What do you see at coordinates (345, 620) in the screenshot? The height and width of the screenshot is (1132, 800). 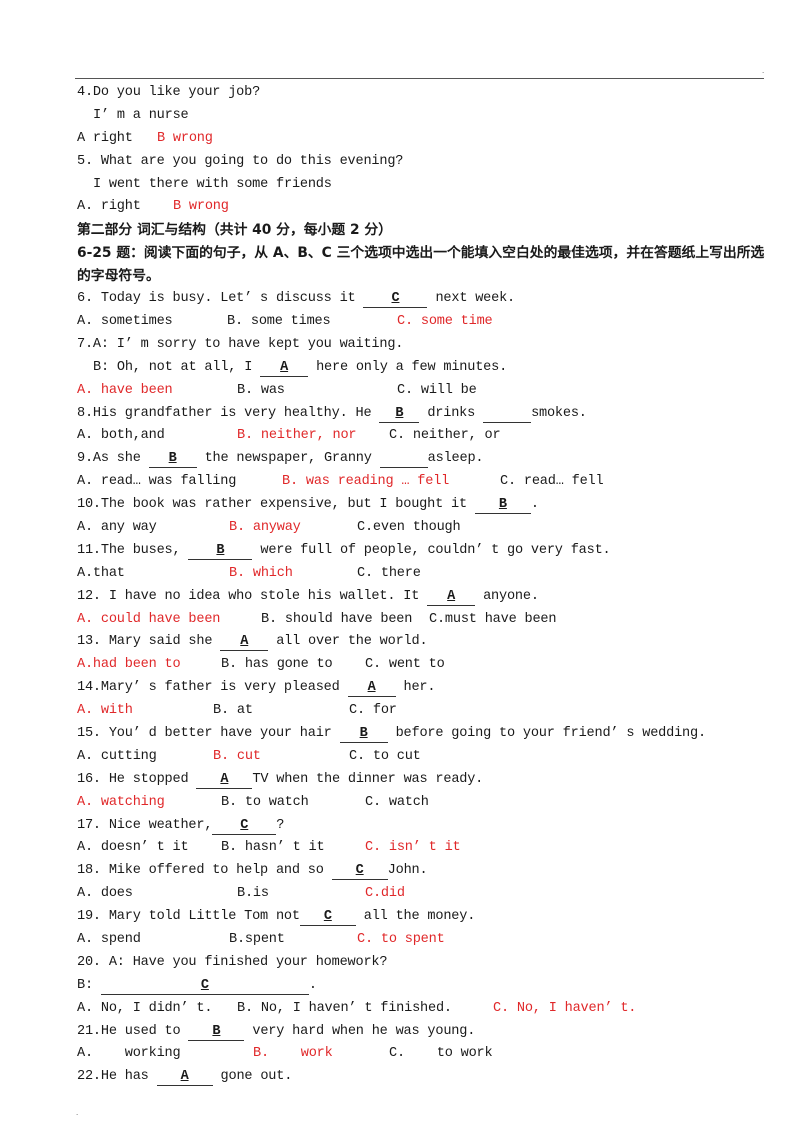 I see `option: B. should have been` at bounding box center [345, 620].